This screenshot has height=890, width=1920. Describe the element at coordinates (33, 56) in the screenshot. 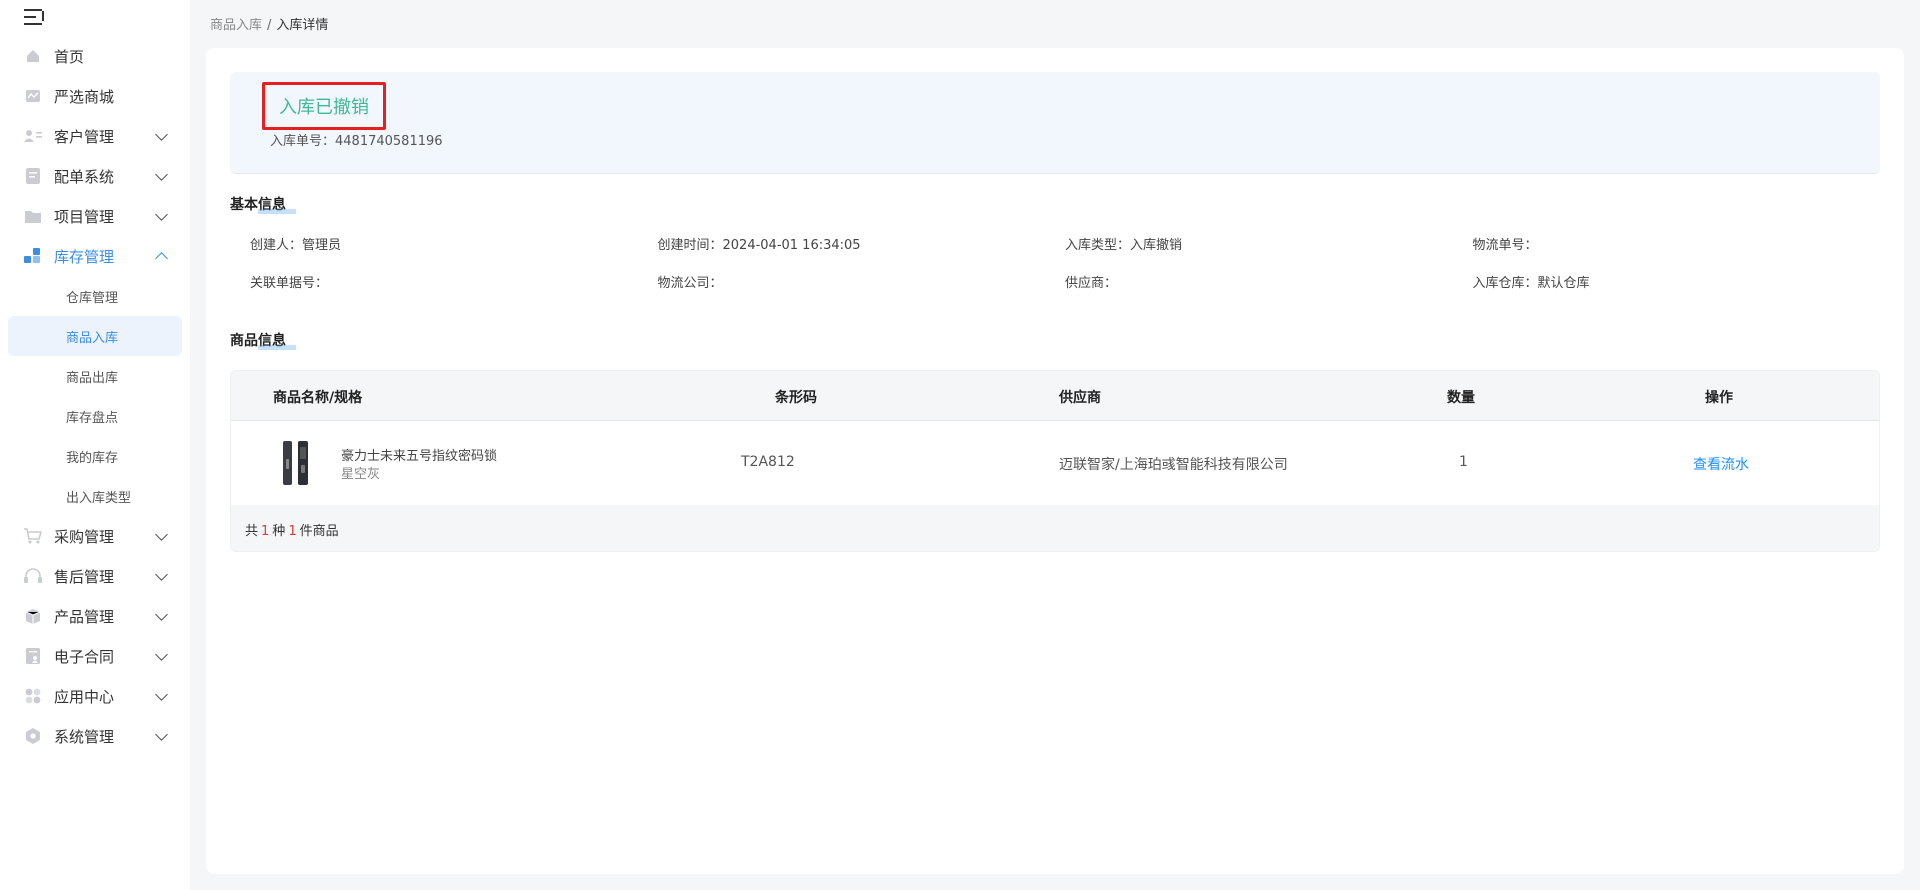

I see `home-icon` at that location.